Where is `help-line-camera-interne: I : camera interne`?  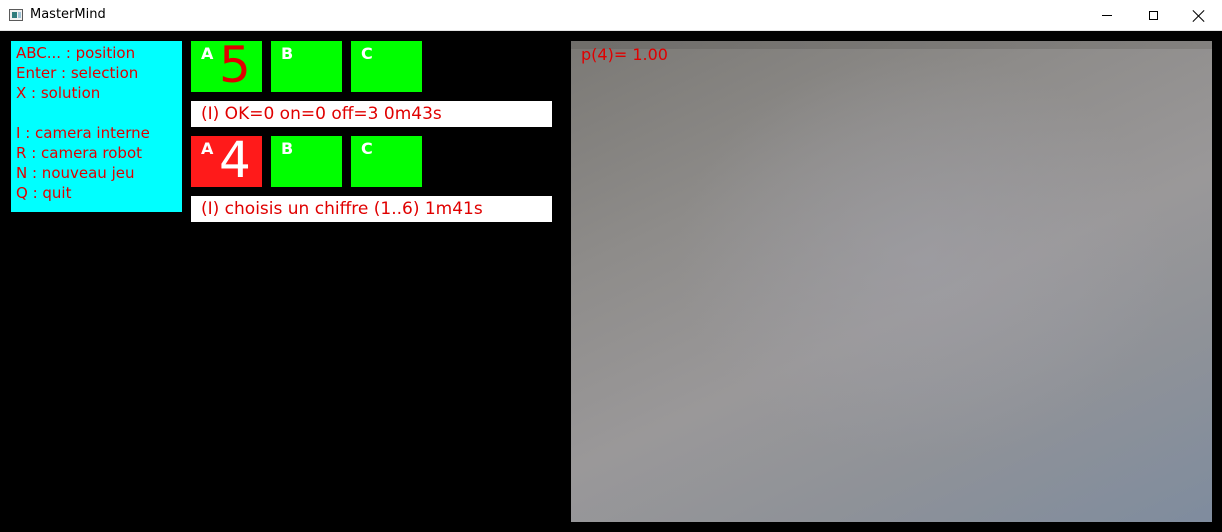
help-line-camera-interne: I : camera interne is located at coordinates (83, 133).